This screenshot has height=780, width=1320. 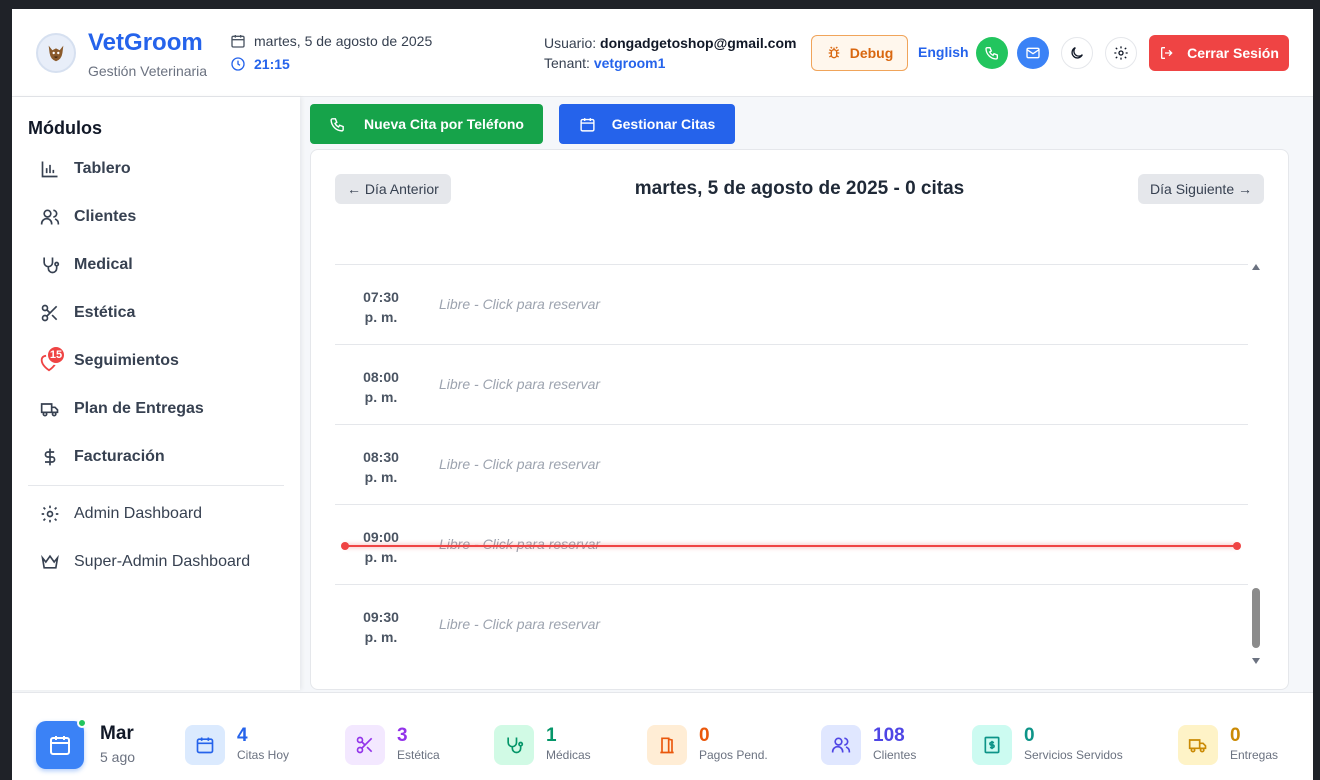 What do you see at coordinates (841, 745) in the screenshot?
I see `users-icon` at bounding box center [841, 745].